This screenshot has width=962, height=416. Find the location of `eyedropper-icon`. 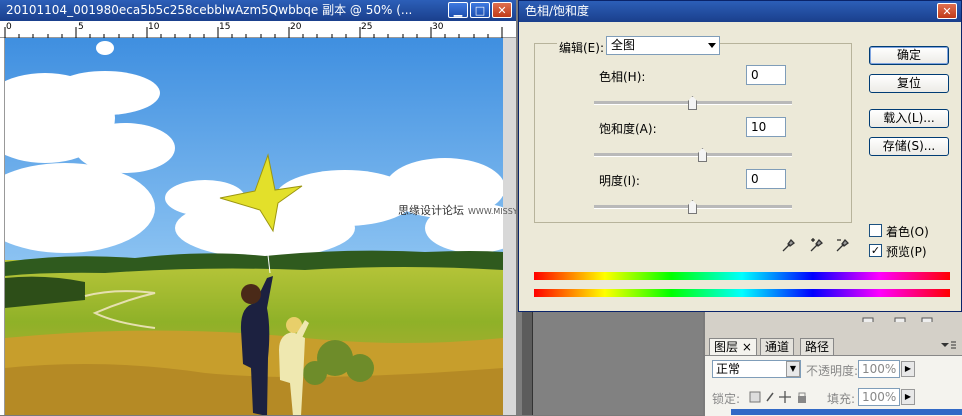

eyedropper-icon is located at coordinates (789, 245).